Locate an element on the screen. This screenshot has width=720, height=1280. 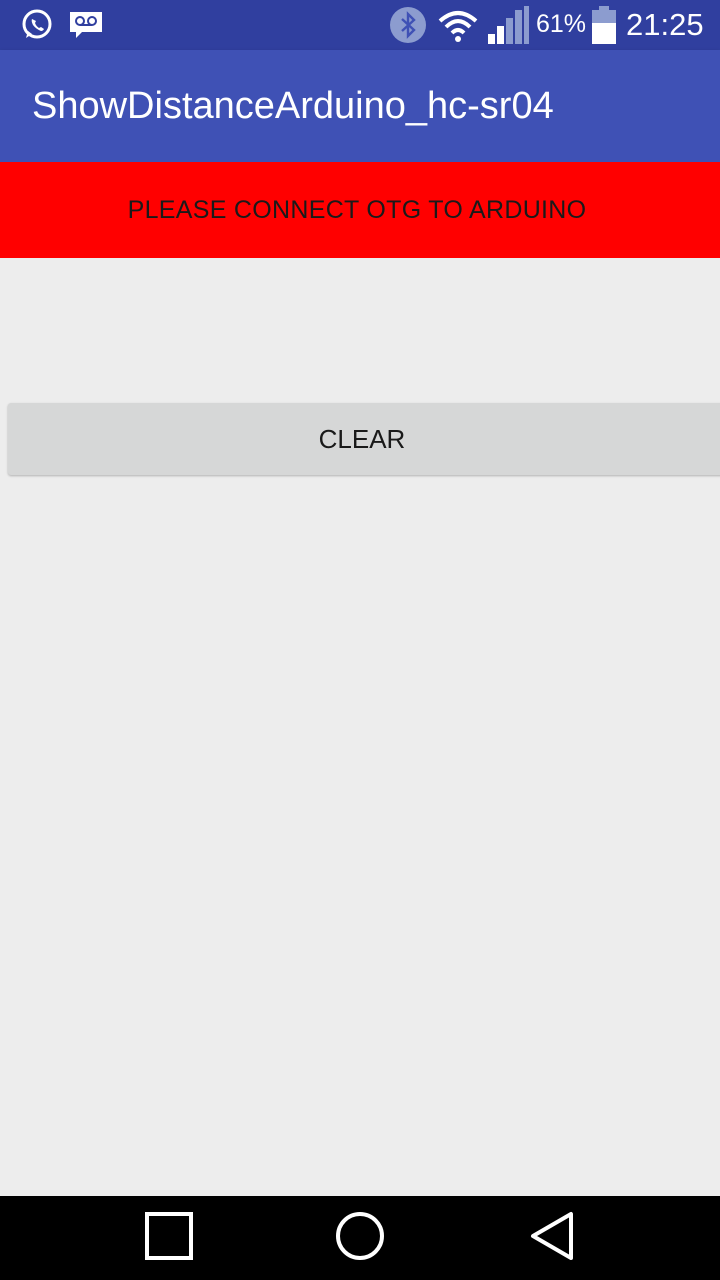
back-icon is located at coordinates (551, 1238).